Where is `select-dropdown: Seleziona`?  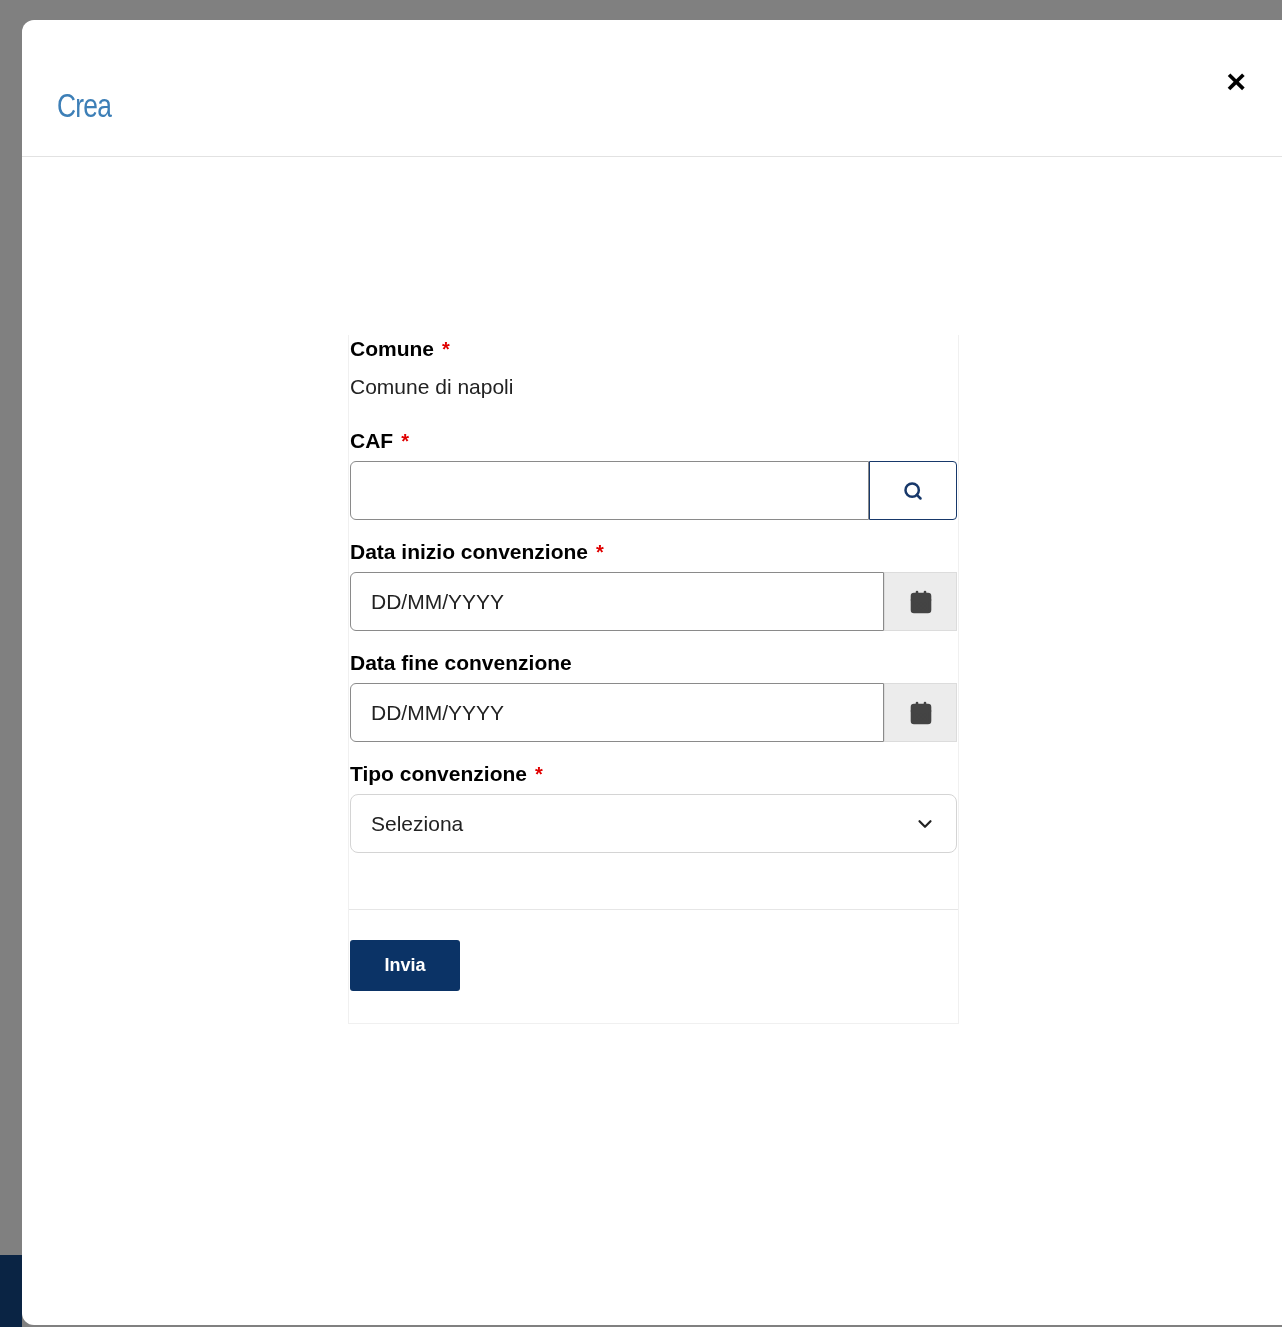 select-dropdown: Seleziona is located at coordinates (653, 823).